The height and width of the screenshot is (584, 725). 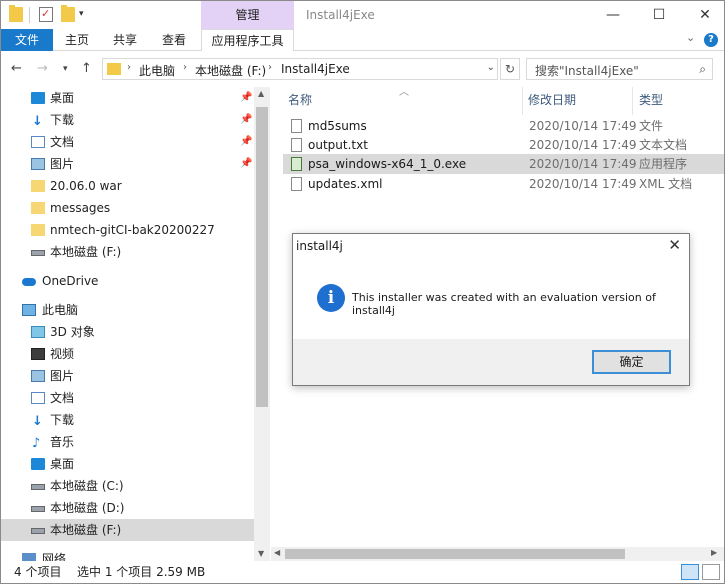 What do you see at coordinates (70, 281) in the screenshot?
I see `nav-item-label: OneDrive` at bounding box center [70, 281].